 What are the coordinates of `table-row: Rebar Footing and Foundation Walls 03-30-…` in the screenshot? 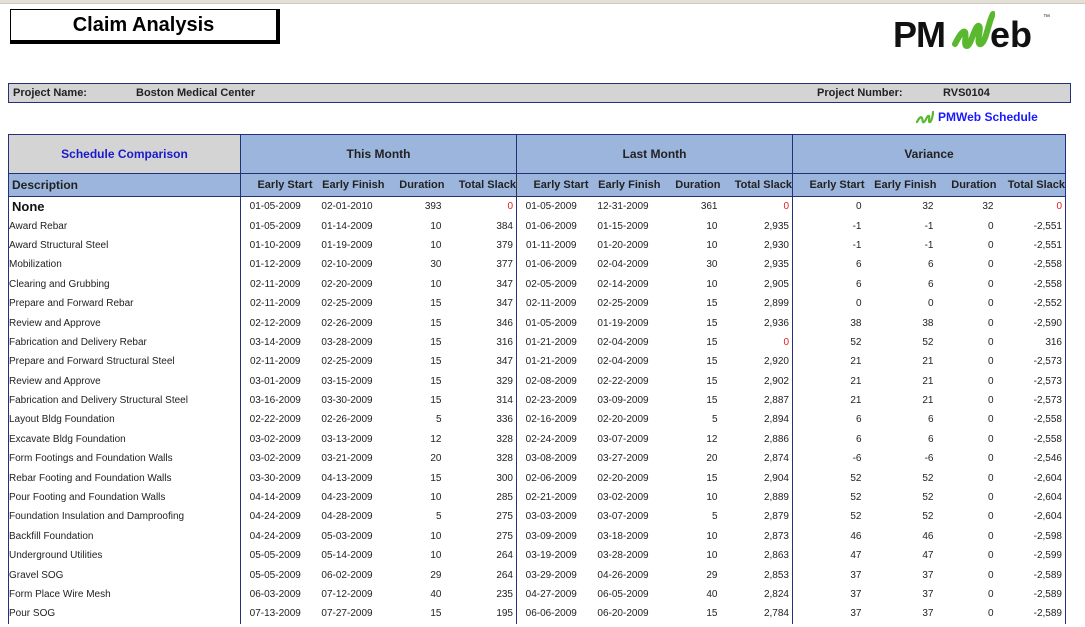 It's located at (537, 478).